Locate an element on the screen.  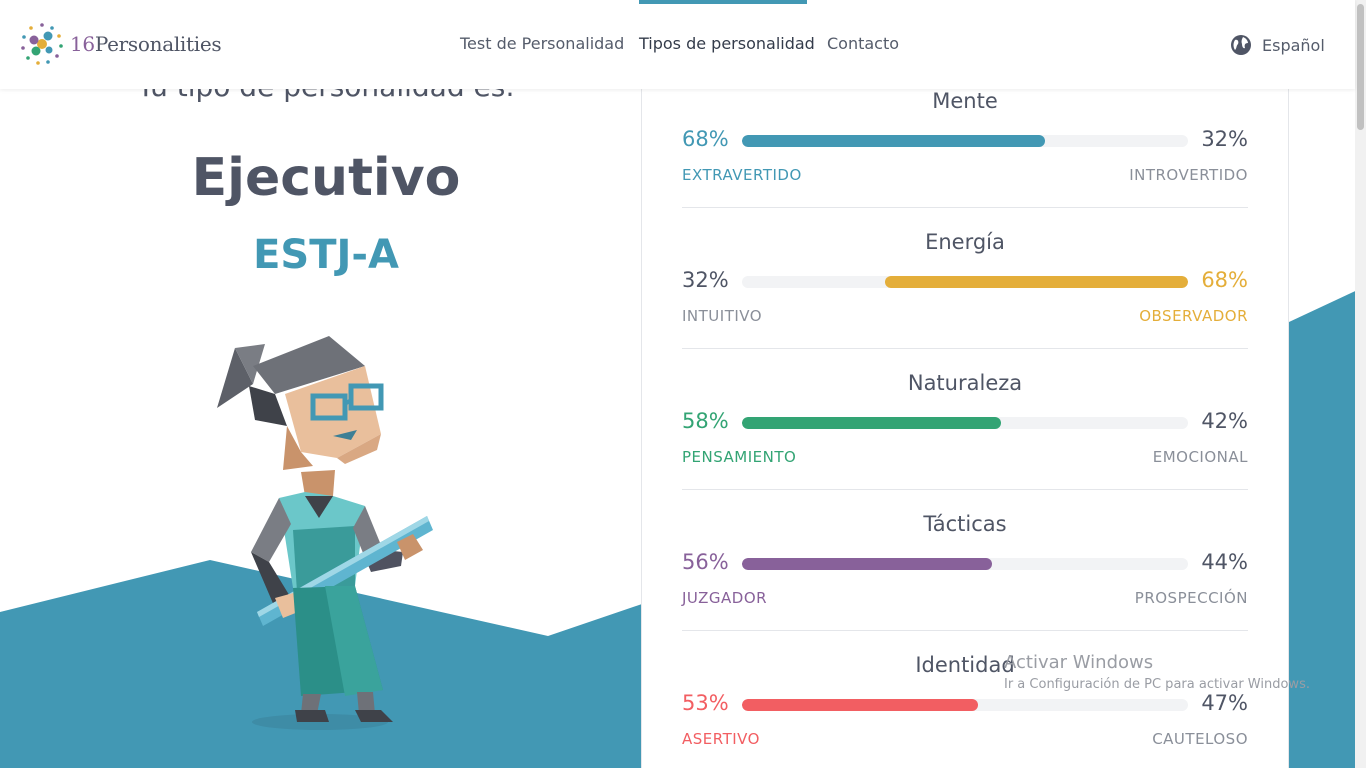
executive-avatar-illustration is located at coordinates (325, 533).